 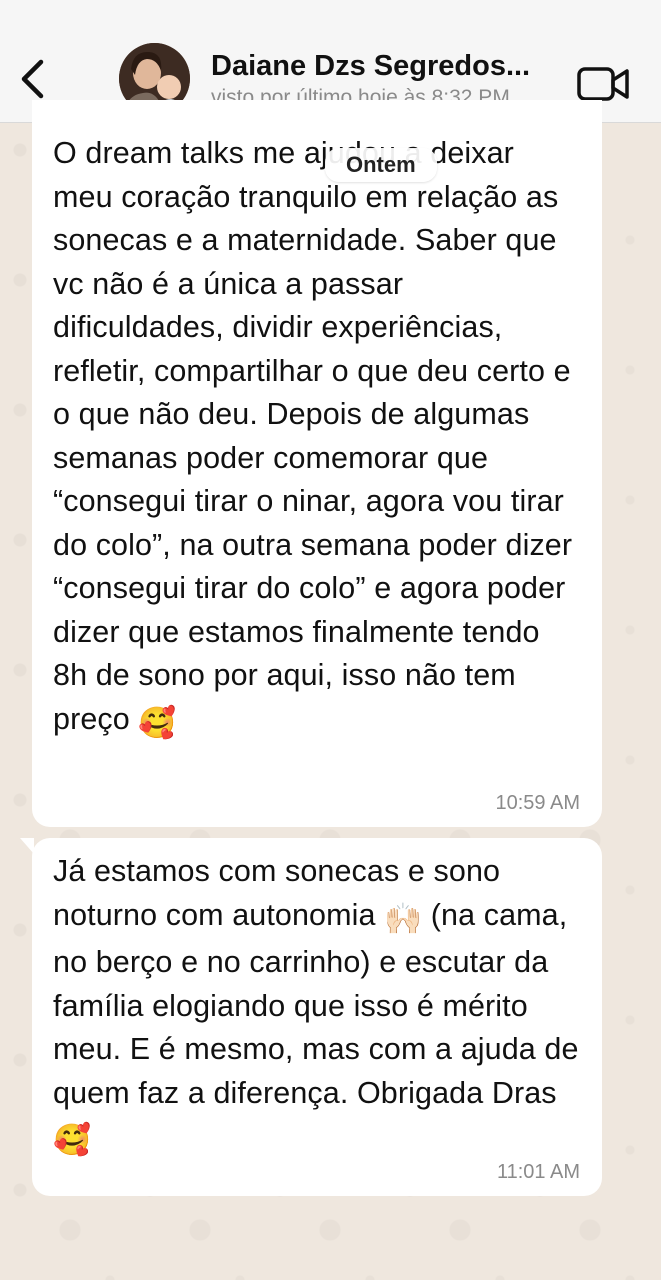 What do you see at coordinates (330, 5) in the screenshot?
I see `status-bar` at bounding box center [330, 5].